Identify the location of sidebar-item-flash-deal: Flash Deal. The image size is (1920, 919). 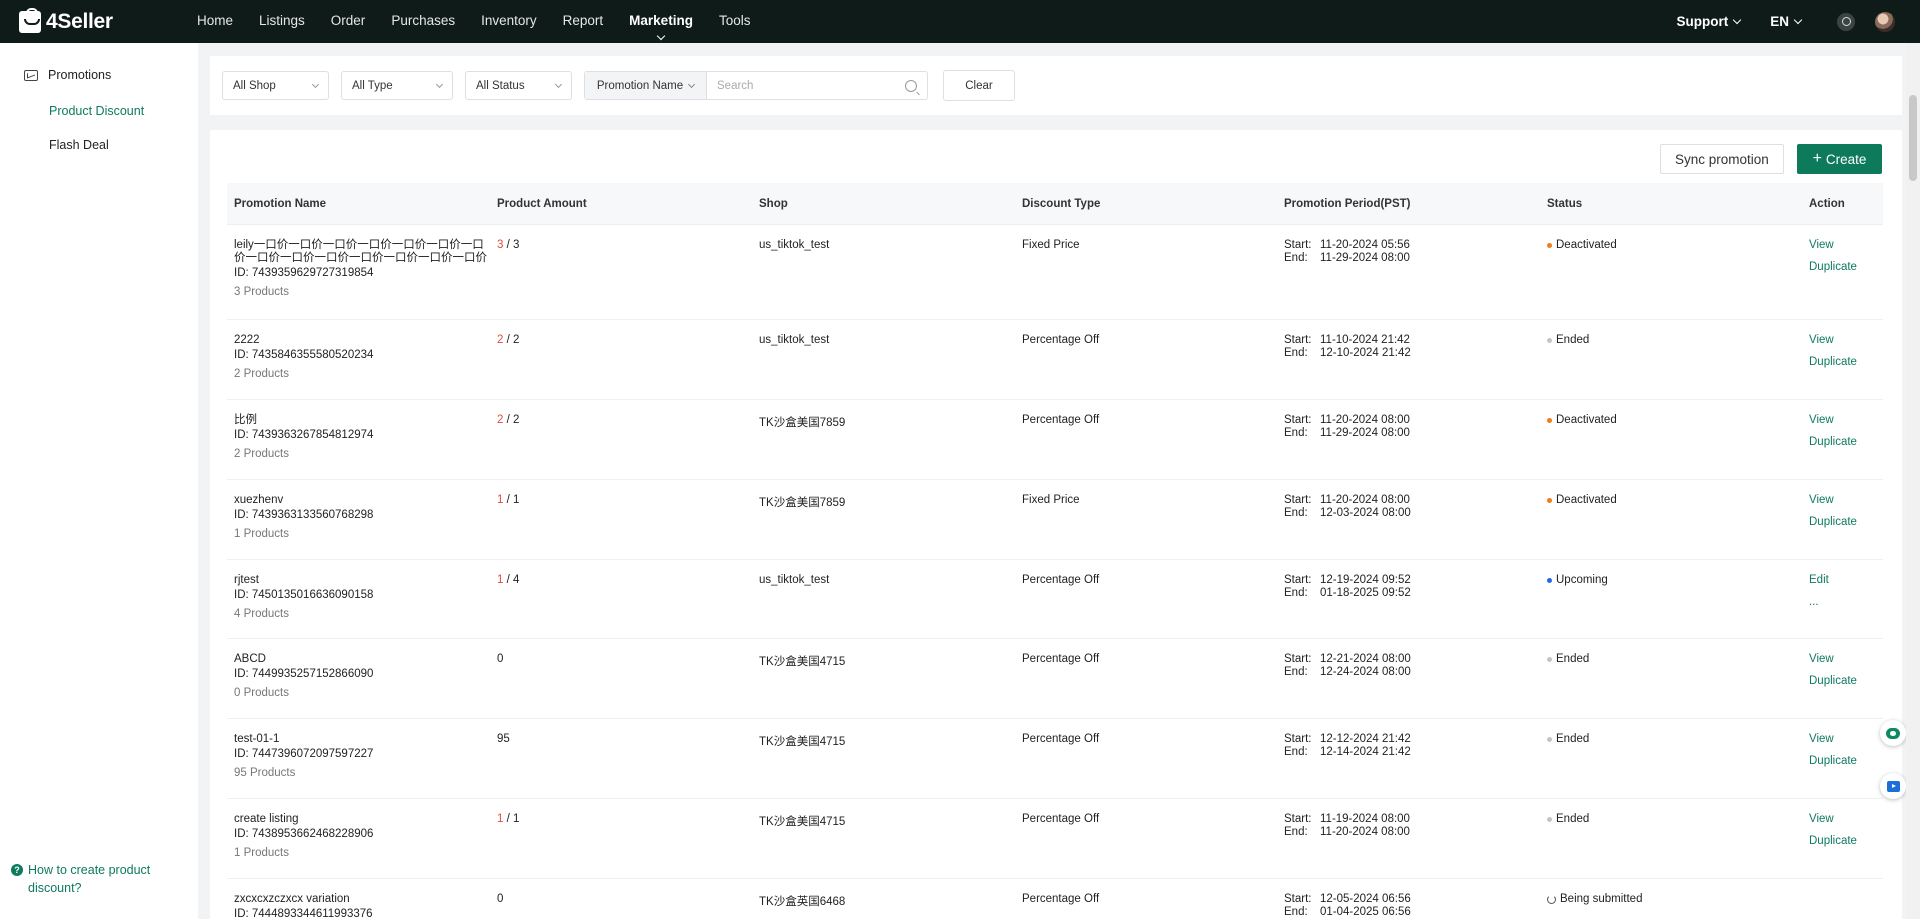
(123, 145).